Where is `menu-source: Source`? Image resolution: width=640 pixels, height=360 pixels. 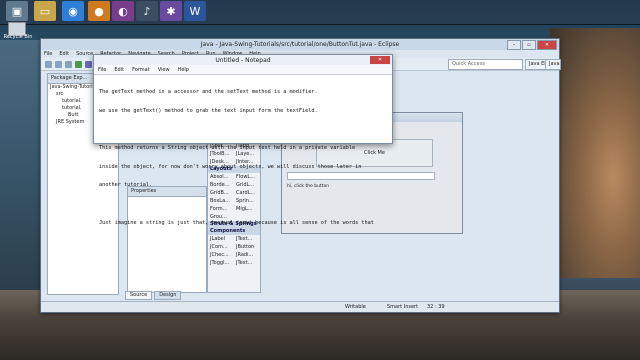 menu-source: Source is located at coordinates (84, 54).